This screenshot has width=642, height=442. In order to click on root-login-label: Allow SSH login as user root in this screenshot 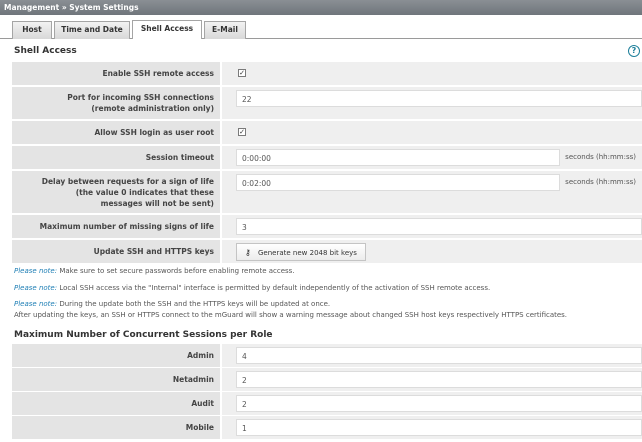, I will do `click(116, 132)`.